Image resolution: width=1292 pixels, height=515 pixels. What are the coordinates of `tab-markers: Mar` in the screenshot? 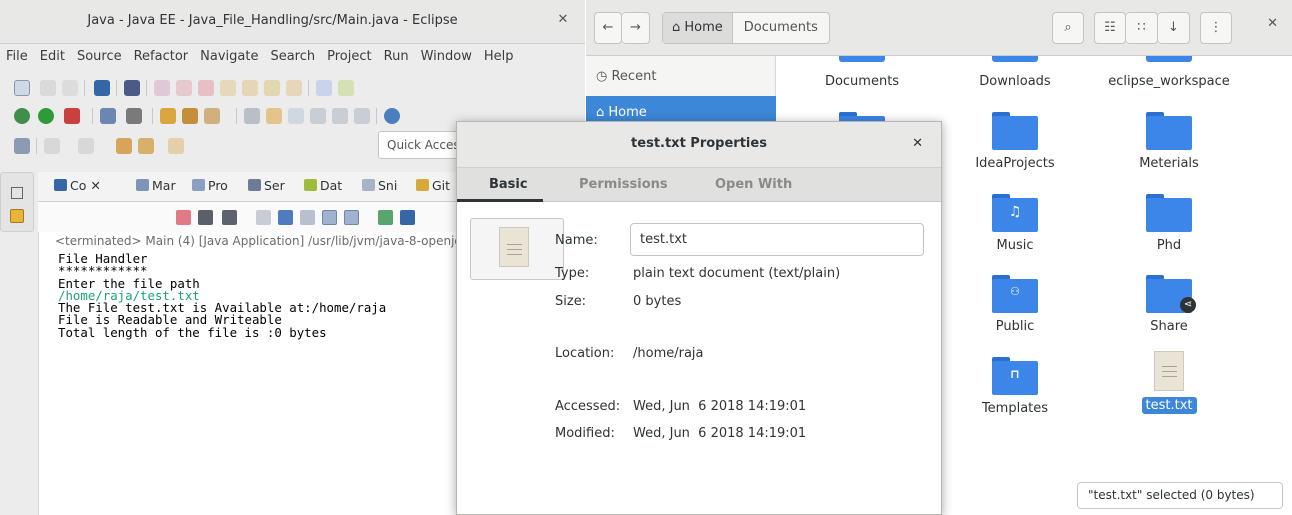 It's located at (156, 185).